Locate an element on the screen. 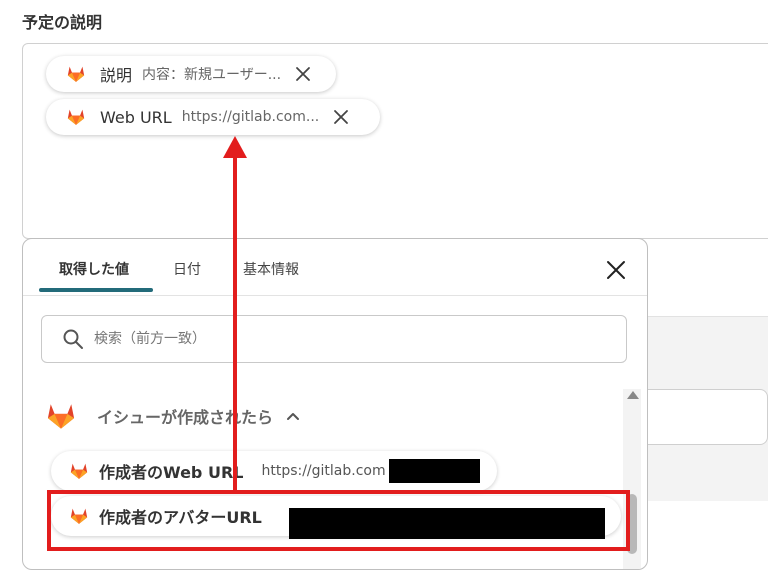  chevron-up-icon is located at coordinates (293, 416).